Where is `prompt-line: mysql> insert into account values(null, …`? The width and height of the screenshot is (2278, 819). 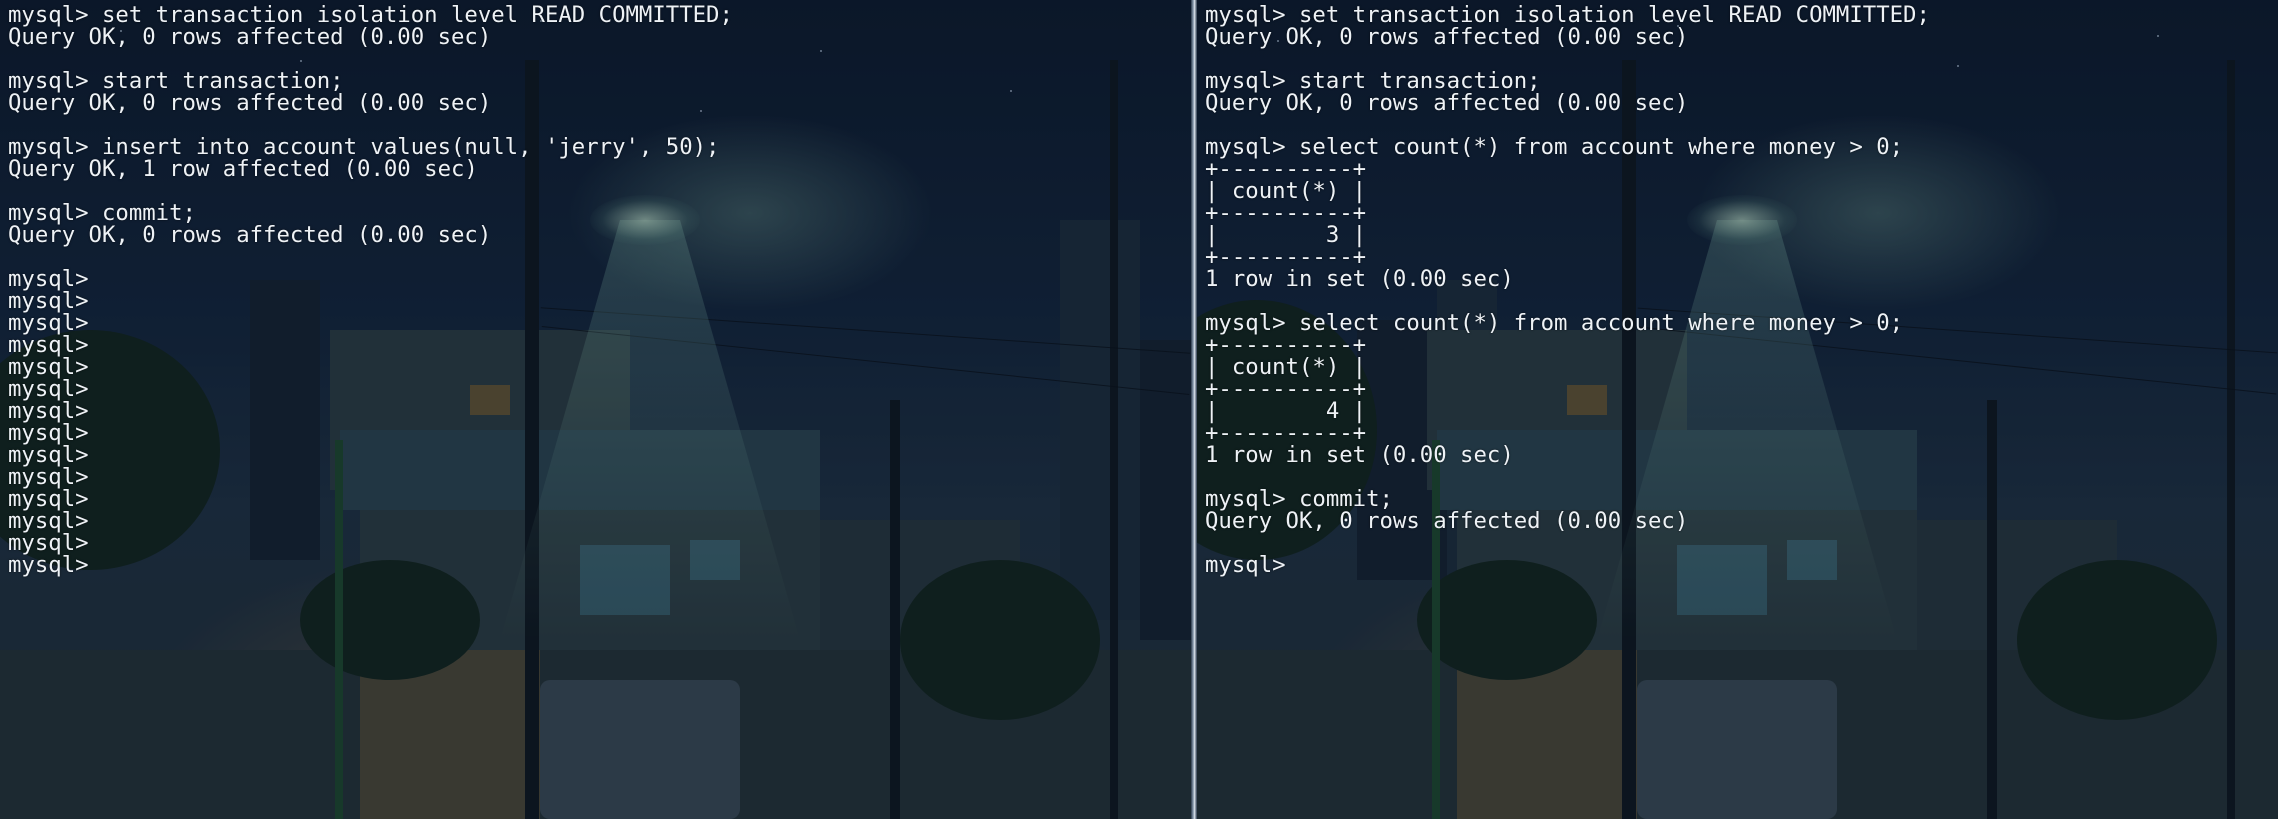 prompt-line: mysql> insert into account values(null, … is located at coordinates (364, 147).